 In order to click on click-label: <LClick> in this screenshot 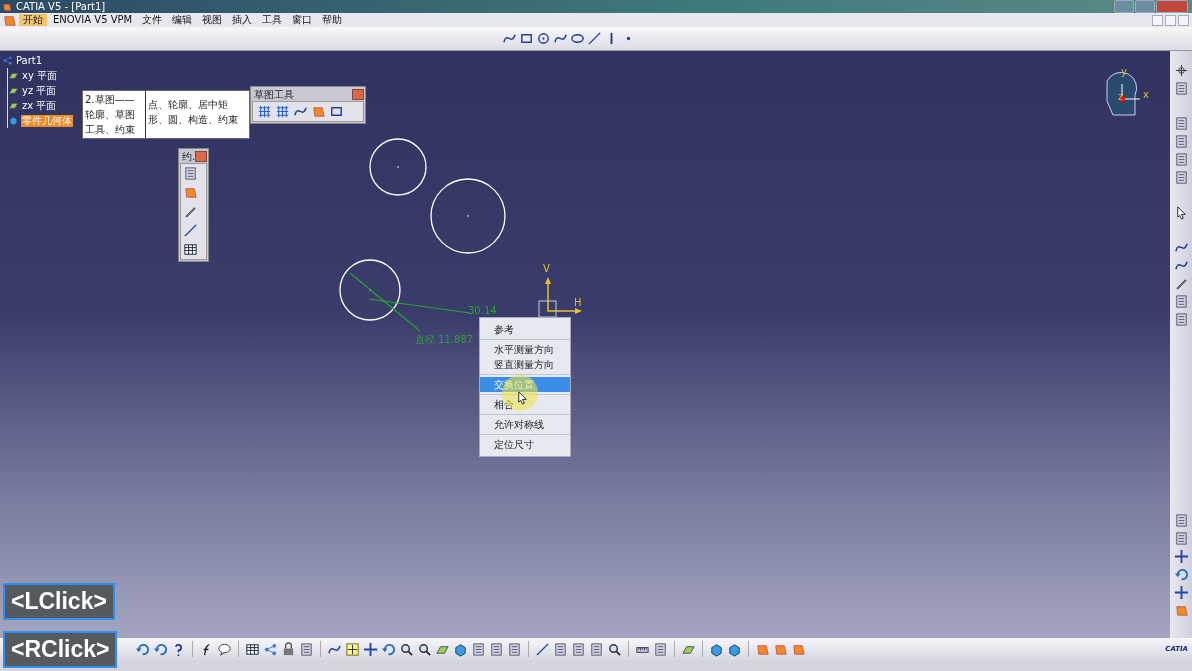, I will do `click(59, 601)`.